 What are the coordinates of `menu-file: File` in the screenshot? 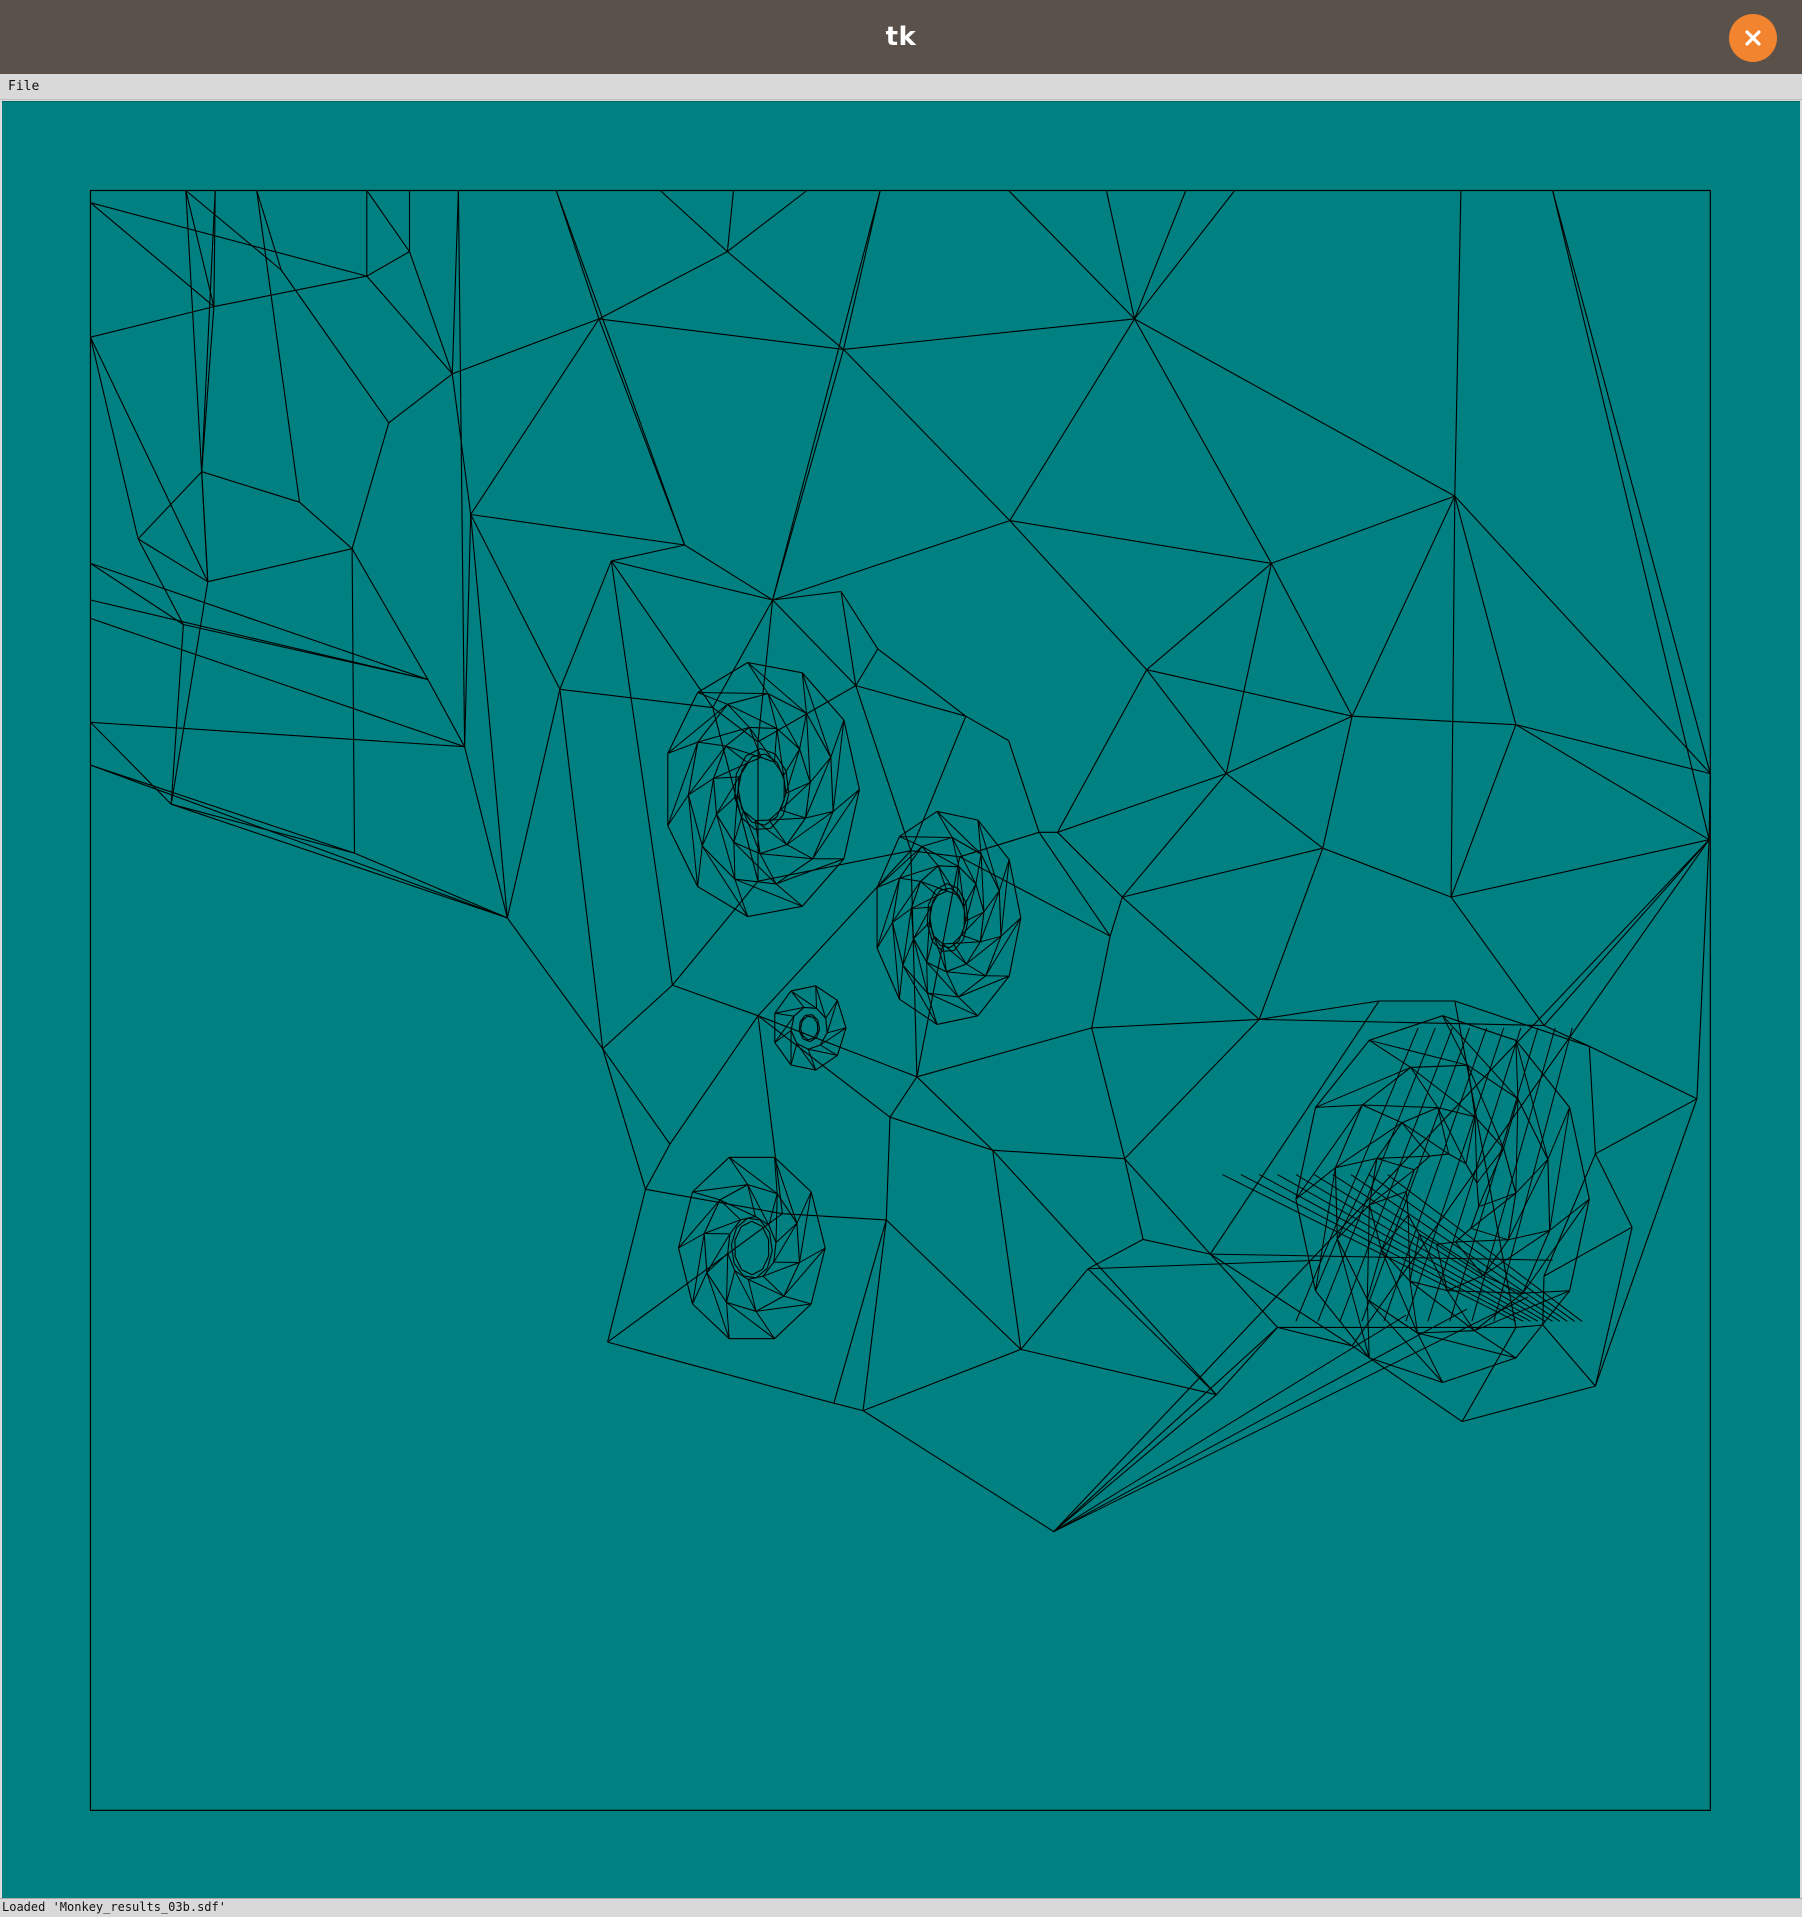 It's located at (23, 86).